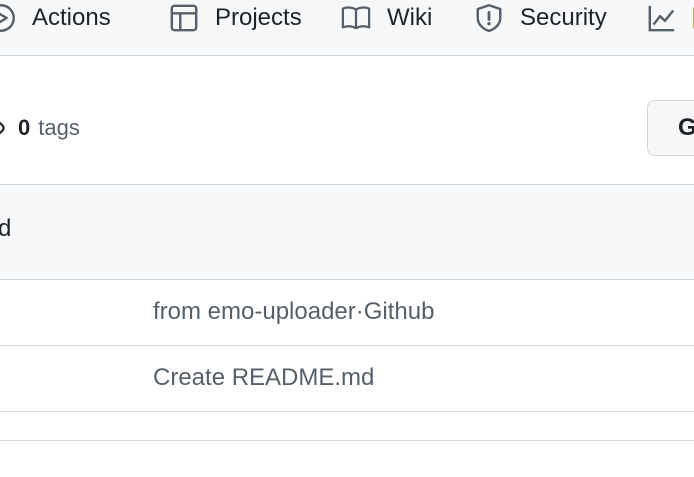 The height and width of the screenshot is (477, 694). I want to click on commit-header-text: d, so click(6, 228).